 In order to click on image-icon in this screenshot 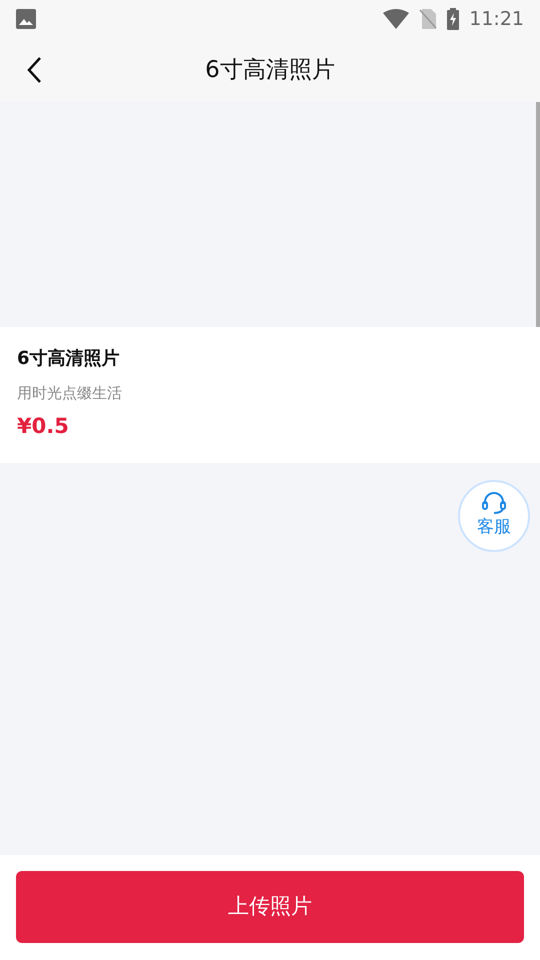, I will do `click(26, 19)`.